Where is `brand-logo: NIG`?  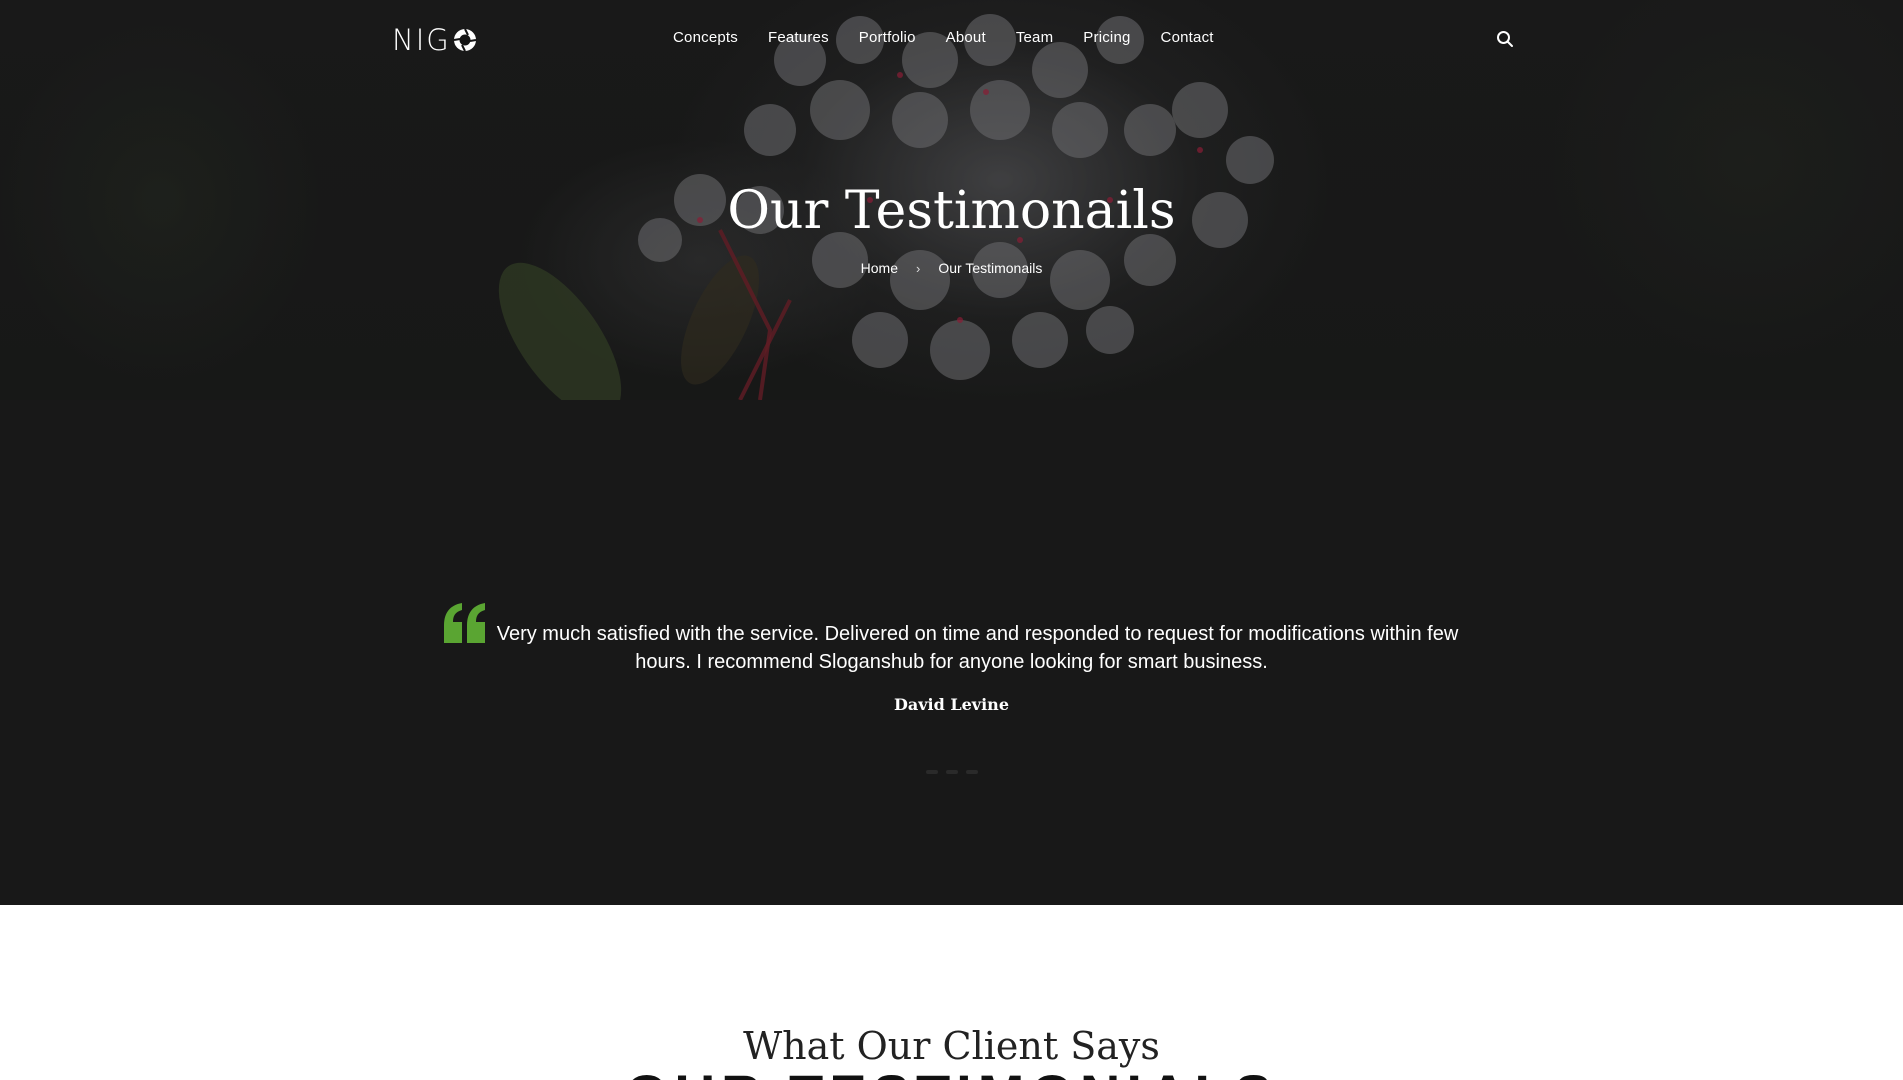 brand-logo: NIG is located at coordinates (434, 40).